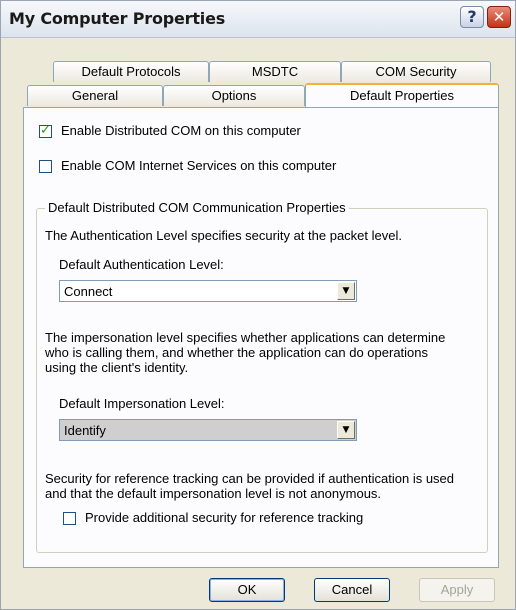  I want to click on tab-default-protocols: Default Protocols, so click(131, 71).